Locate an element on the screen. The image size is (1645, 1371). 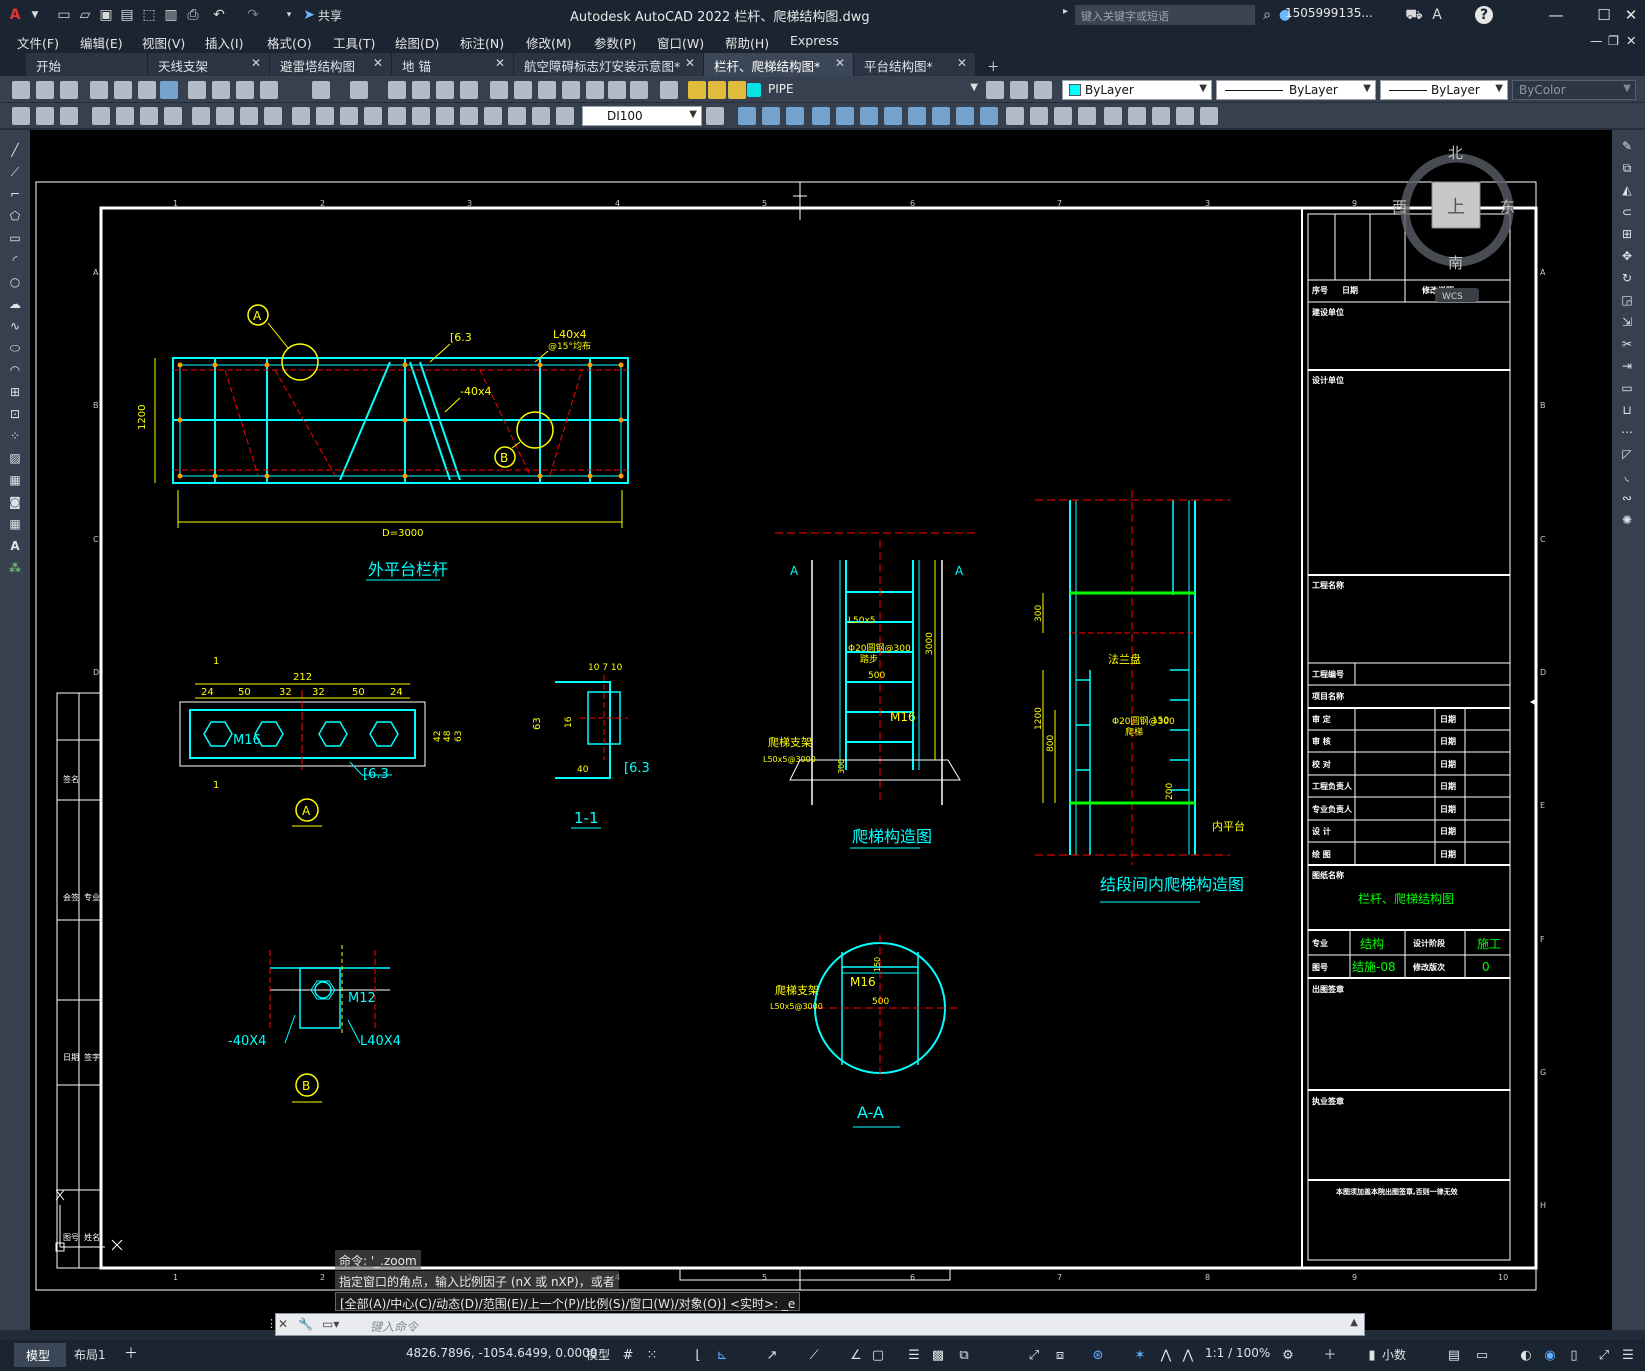
zoom-realtime-icon is located at coordinates (421, 90).